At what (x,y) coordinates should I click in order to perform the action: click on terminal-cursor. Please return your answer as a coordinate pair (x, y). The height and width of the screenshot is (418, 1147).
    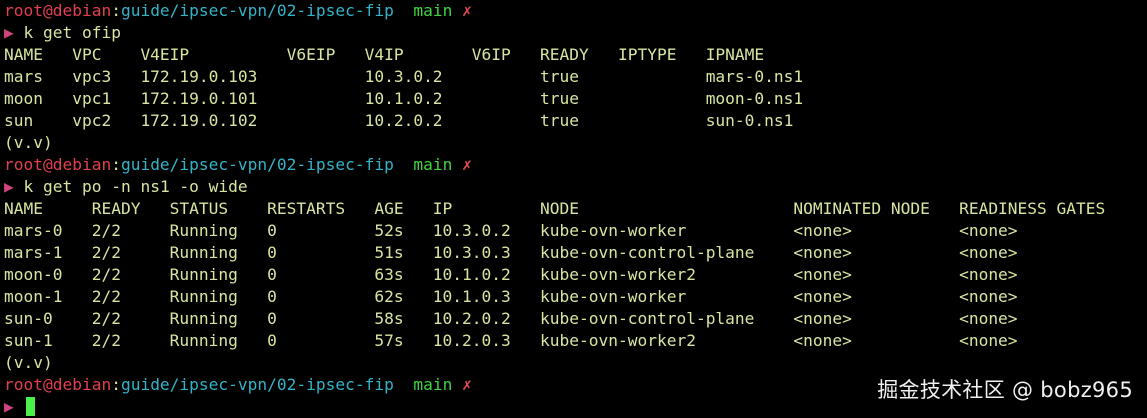
    Looking at the image, I should click on (30, 406).